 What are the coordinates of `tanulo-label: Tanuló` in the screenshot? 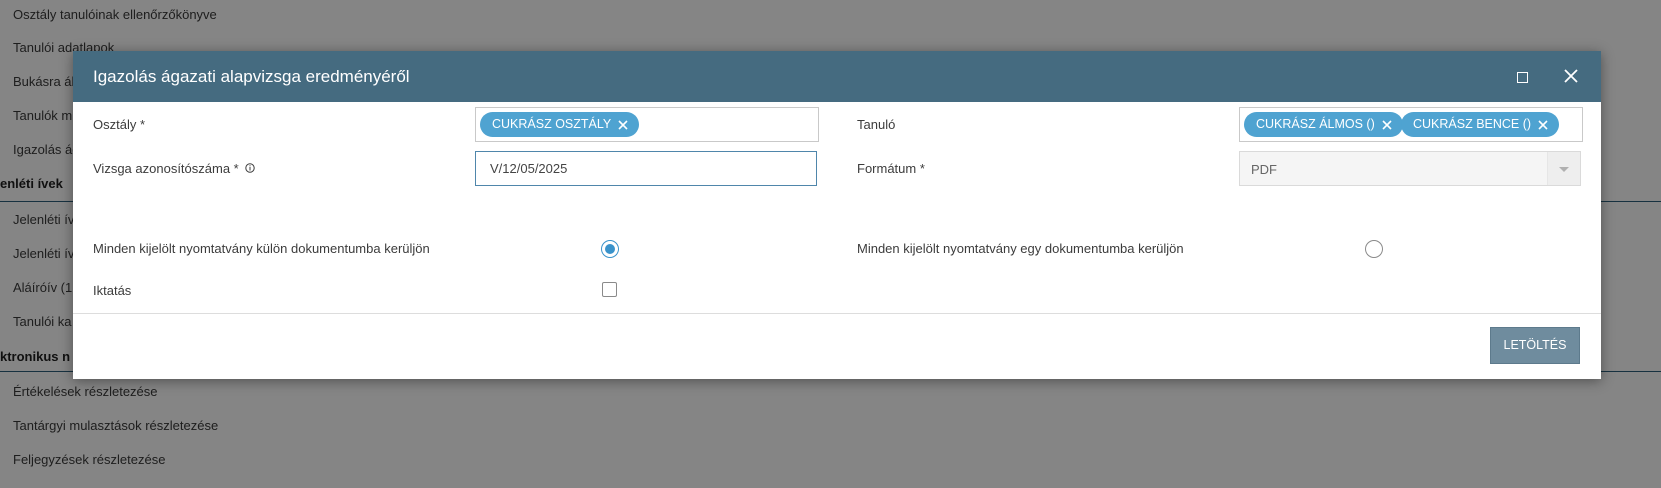 It's located at (876, 124).